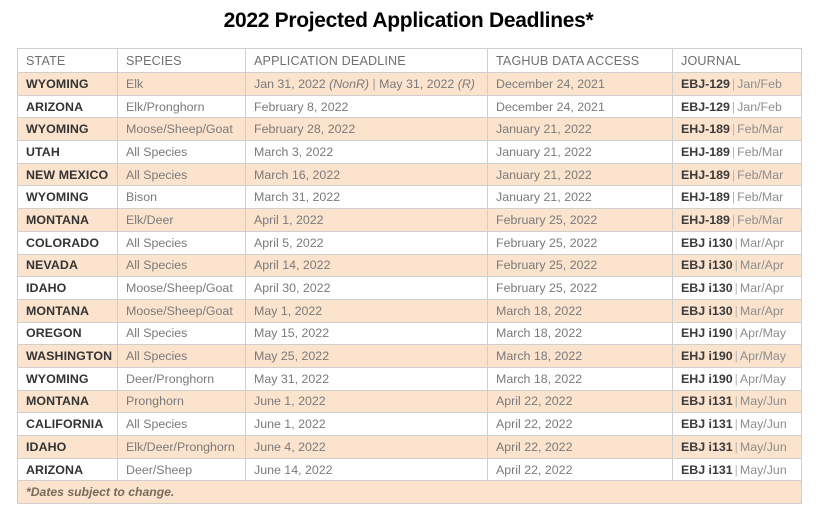  Describe the element at coordinates (181, 310) in the screenshot. I see `cell-species: Moose/Sheep/Goat` at that location.